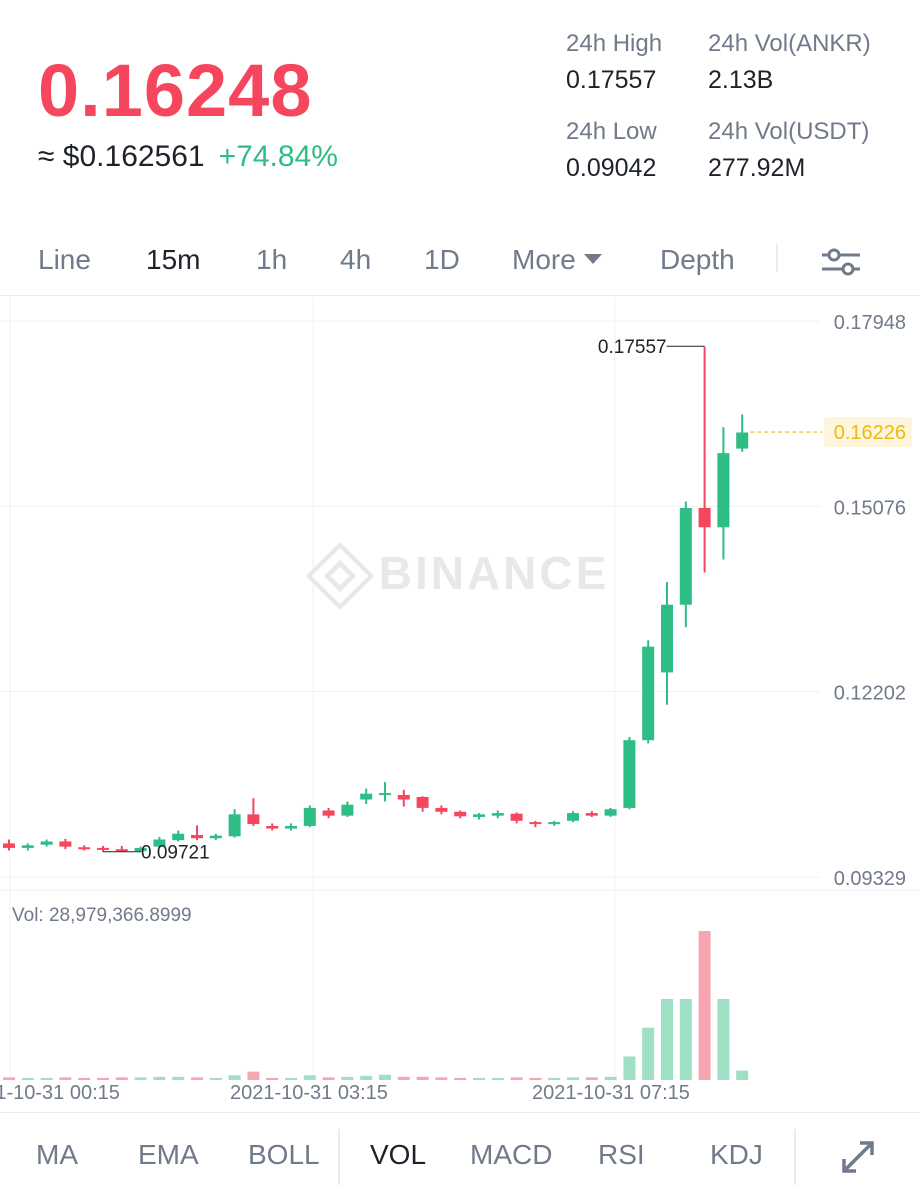  What do you see at coordinates (614, 62) in the screenshot?
I see `stat-24h-high: 24h High 0.17557` at bounding box center [614, 62].